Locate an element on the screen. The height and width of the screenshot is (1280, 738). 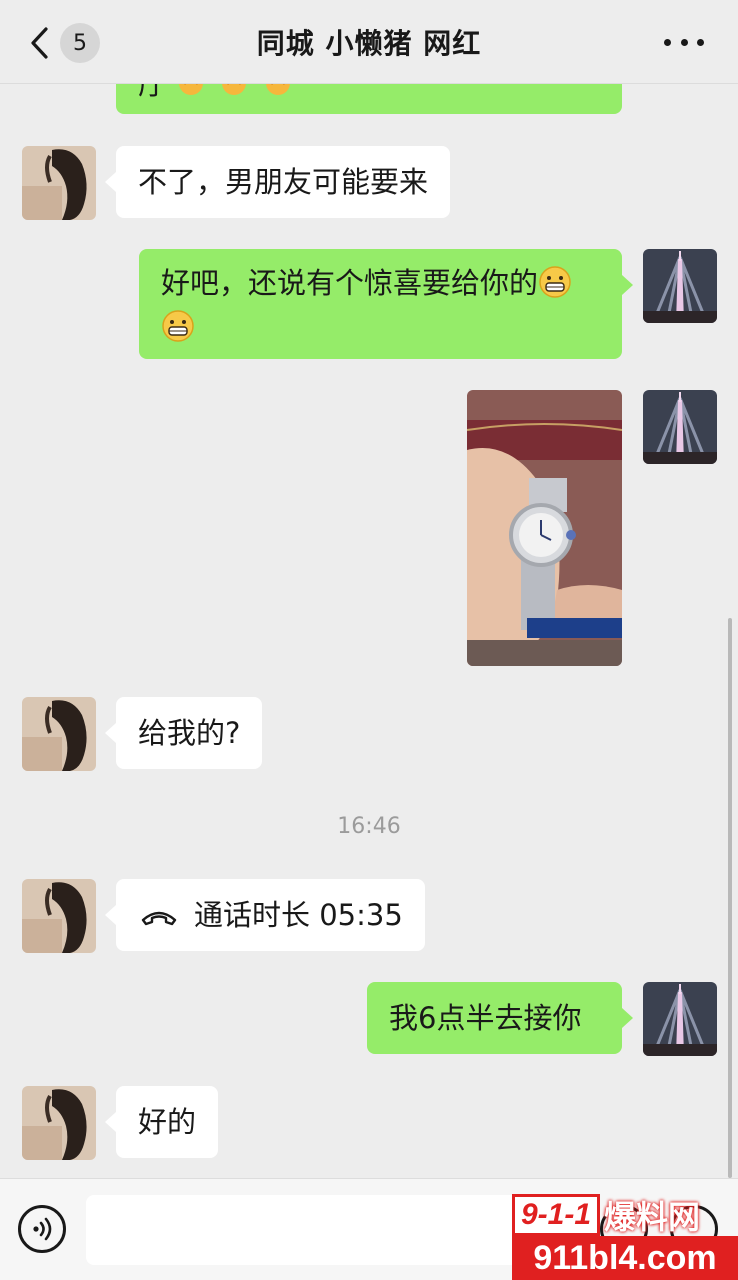
message-bubble-incoming: 好的 is located at coordinates (161, 1122).